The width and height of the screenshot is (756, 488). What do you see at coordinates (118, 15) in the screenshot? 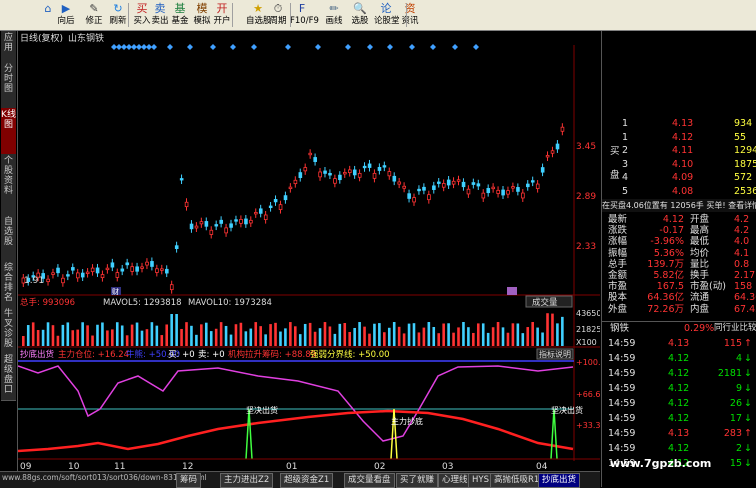
I see `refresh-button: ↻ 刷新` at bounding box center [118, 15].